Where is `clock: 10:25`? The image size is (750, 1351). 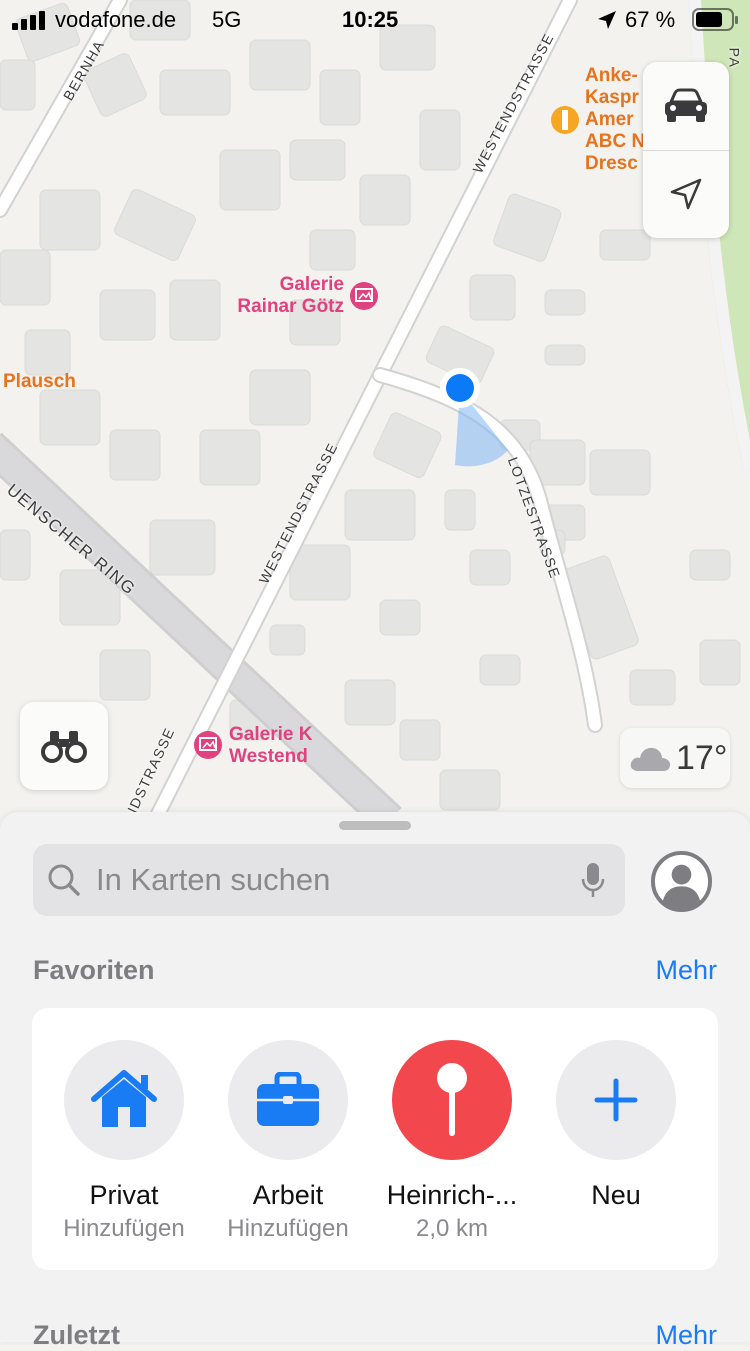 clock: 10:25 is located at coordinates (370, 19).